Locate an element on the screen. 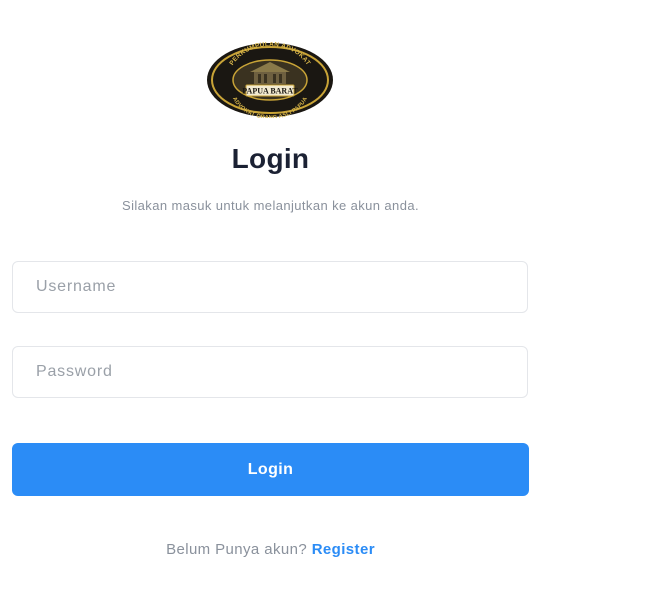 This screenshot has height=592, width=648. register-prompt-text: Belum Punya akun? is located at coordinates (237, 549).